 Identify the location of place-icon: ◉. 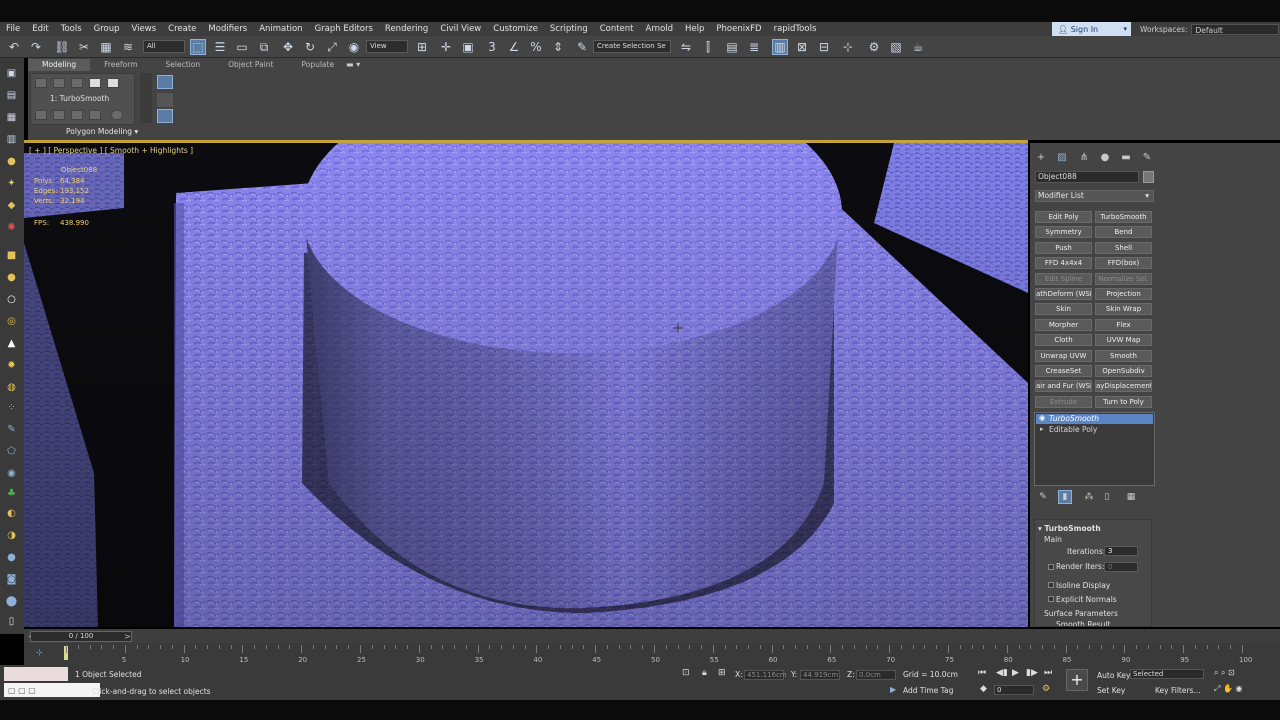
(354, 47).